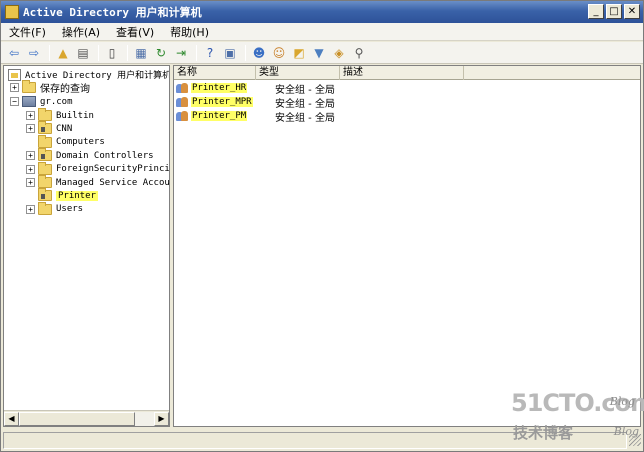  What do you see at coordinates (135, 32) in the screenshot?
I see `menu-view: 查看(V)` at bounding box center [135, 32].